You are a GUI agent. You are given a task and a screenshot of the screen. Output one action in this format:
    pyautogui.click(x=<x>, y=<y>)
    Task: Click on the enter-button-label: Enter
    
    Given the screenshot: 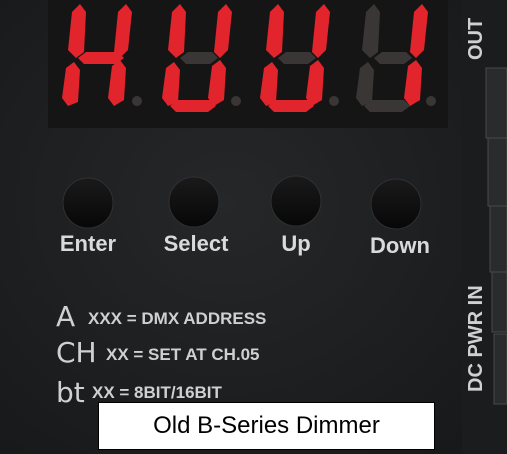 What is the action you would take?
    pyautogui.click(x=88, y=243)
    